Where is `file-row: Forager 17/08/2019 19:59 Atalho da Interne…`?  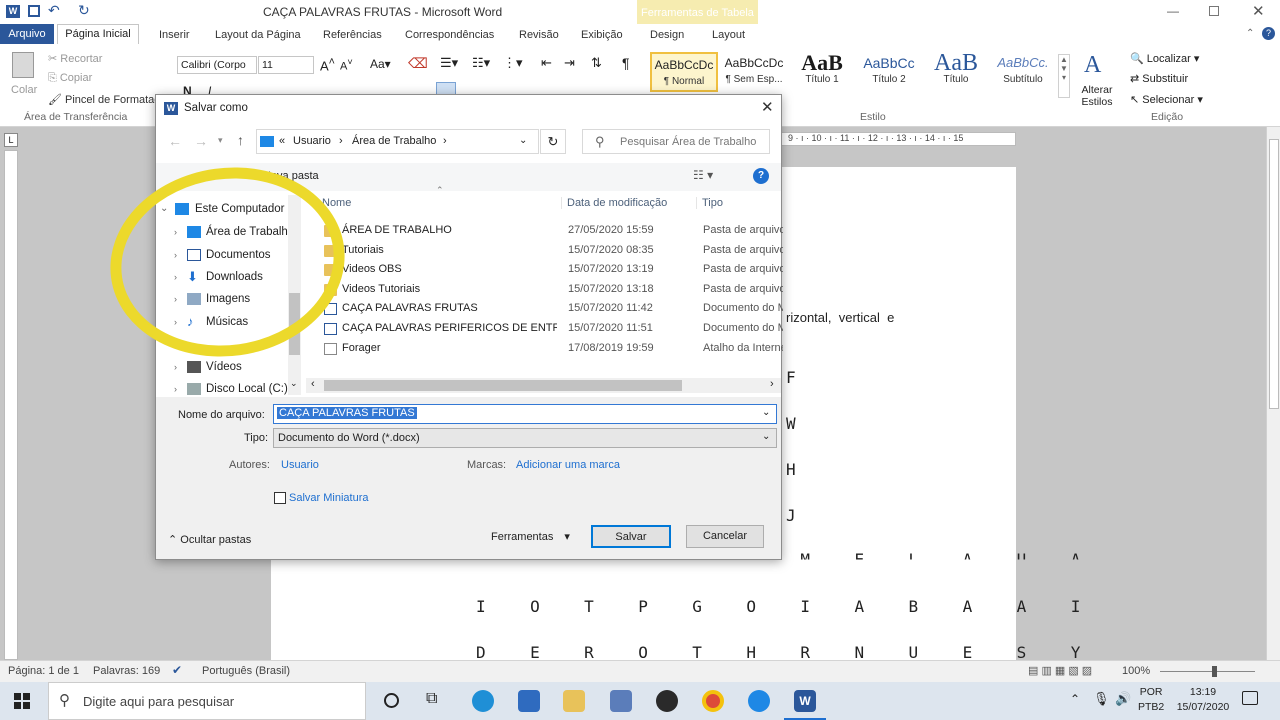
file-row: Forager 17/08/2019 19:59 Atalho da Interne… is located at coordinates (552, 349).